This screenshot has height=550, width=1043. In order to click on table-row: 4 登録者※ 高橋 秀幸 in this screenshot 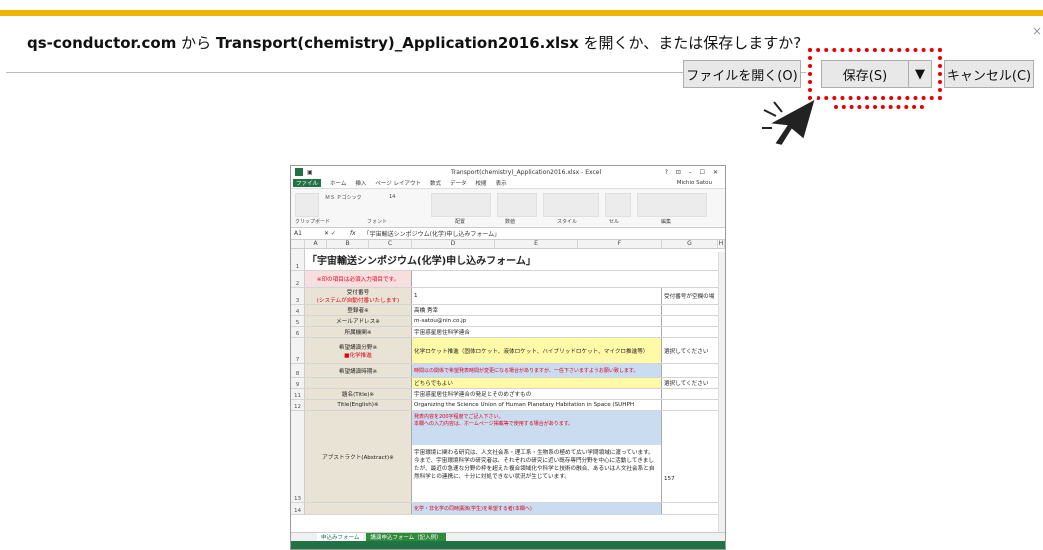, I will do `click(508, 310)`.